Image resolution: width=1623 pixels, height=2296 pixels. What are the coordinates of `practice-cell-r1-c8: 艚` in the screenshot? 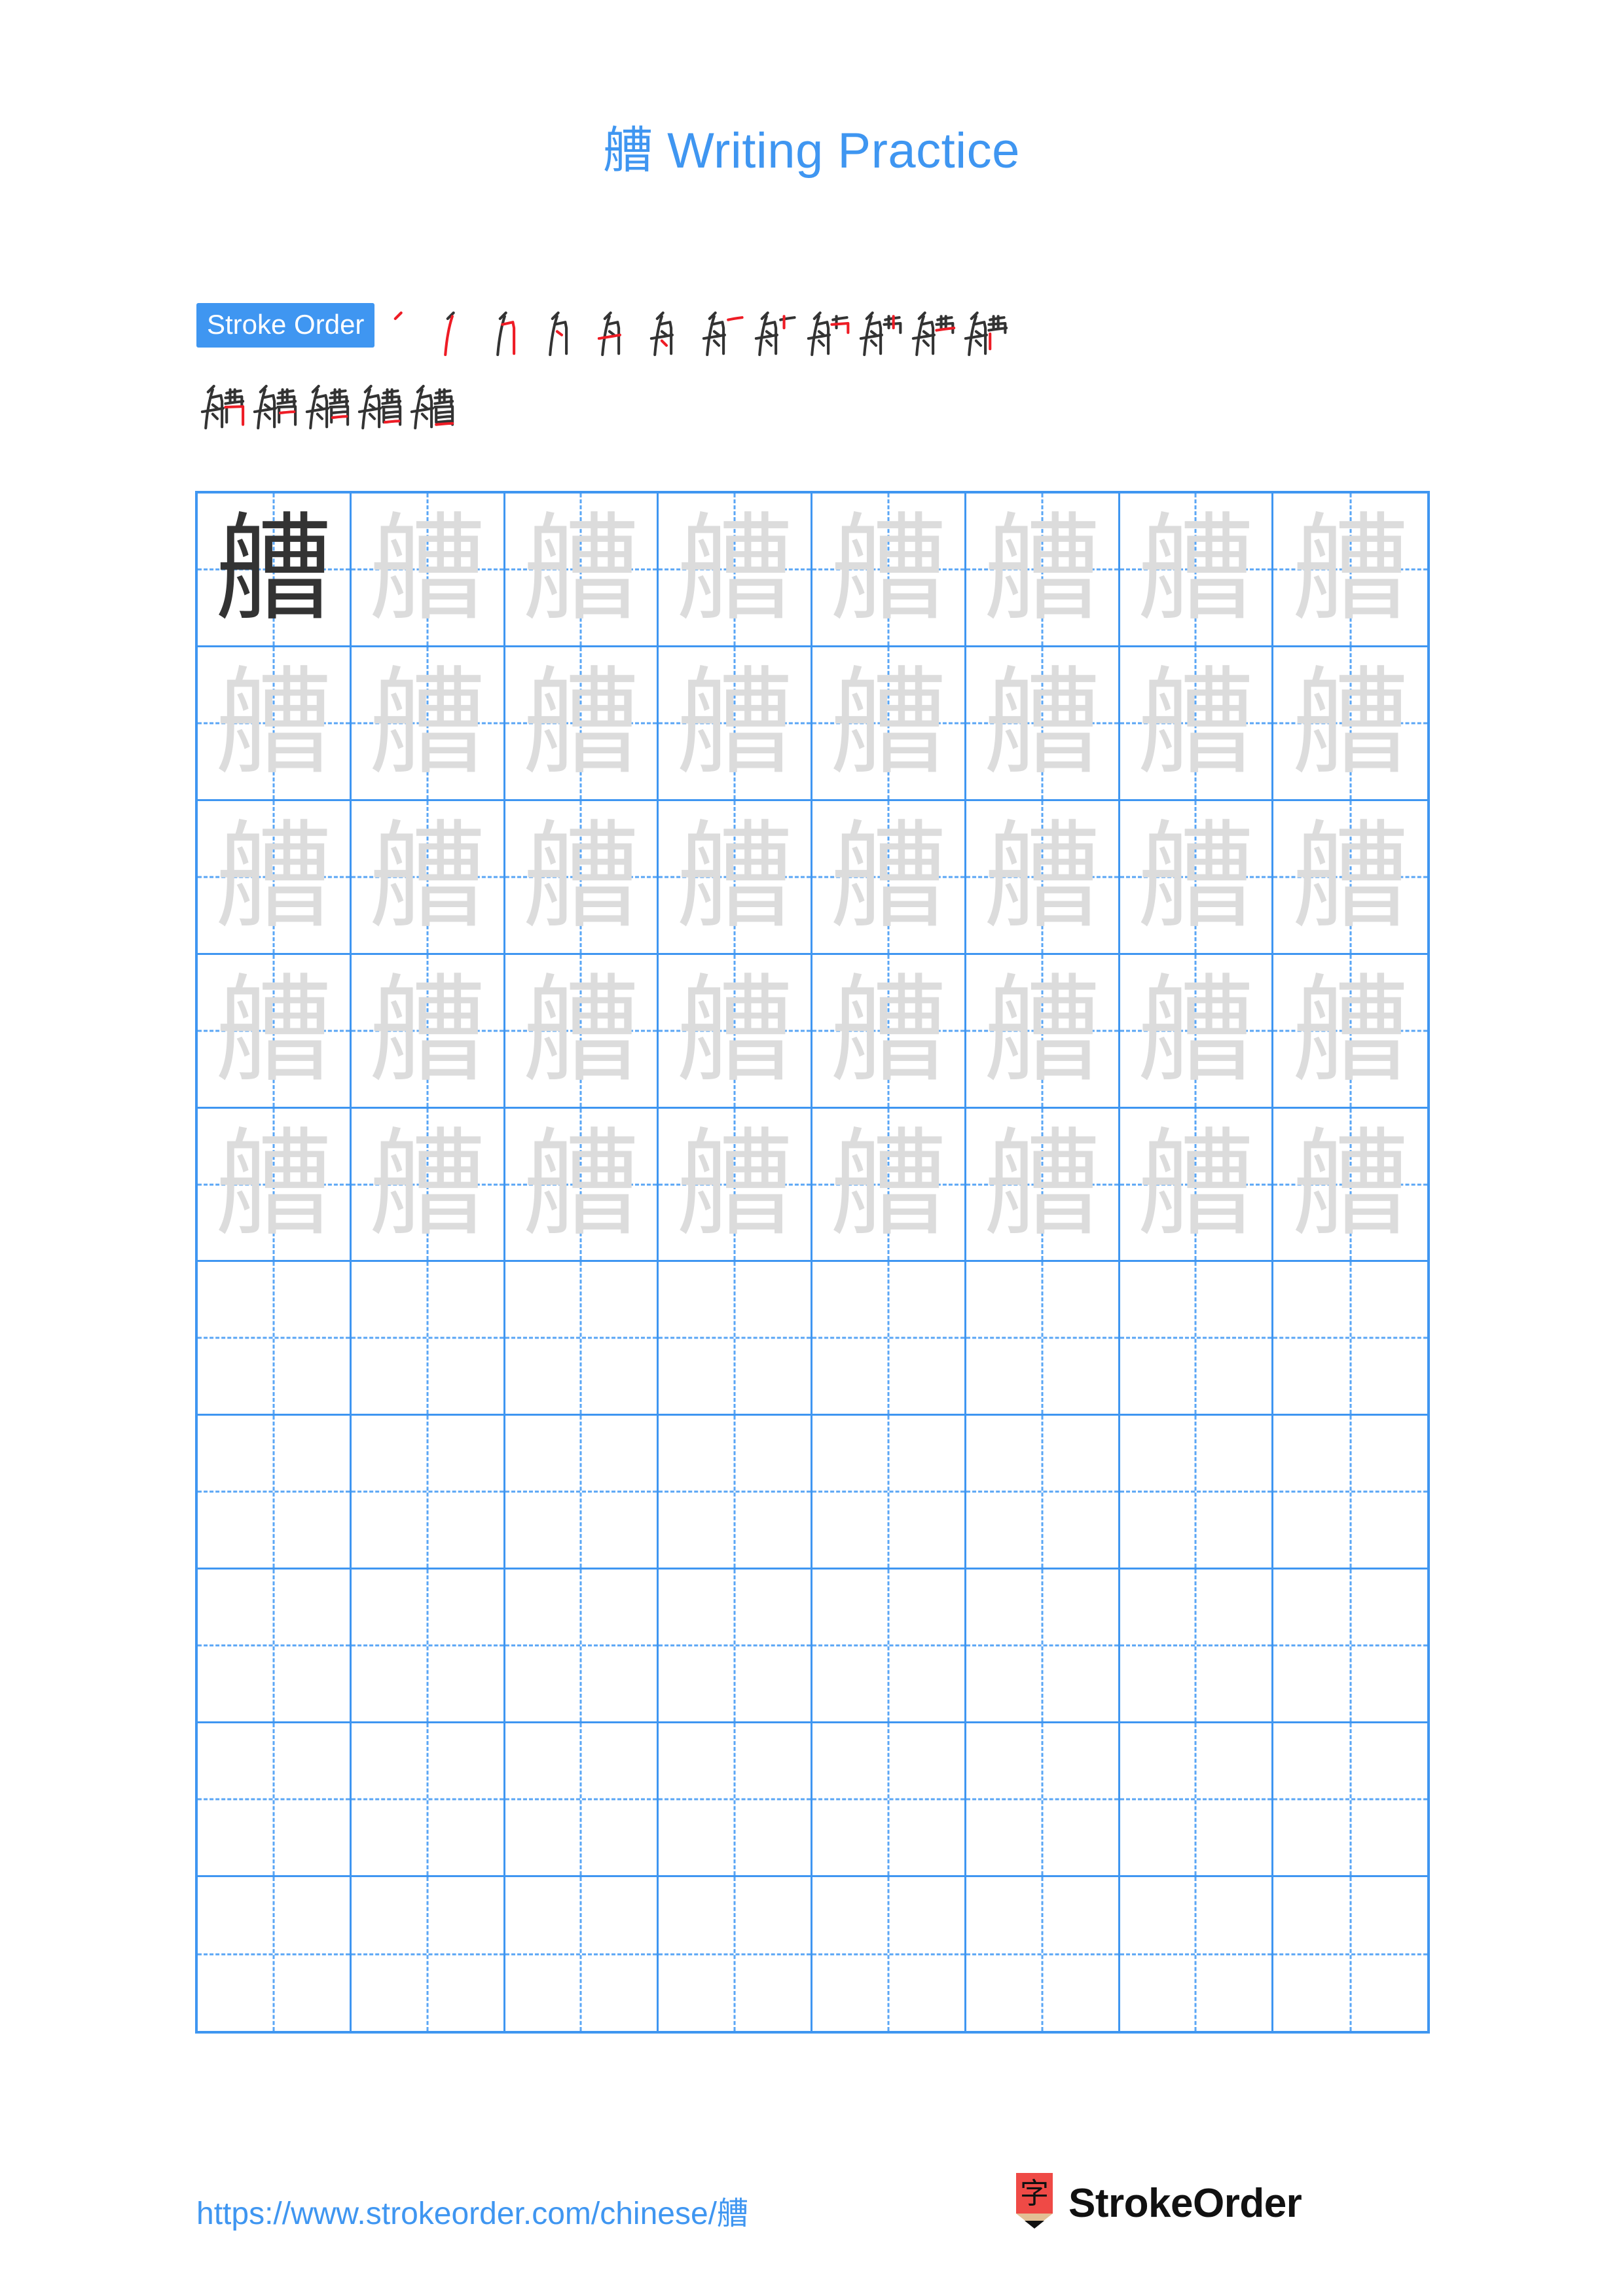 It's located at (1350, 570).